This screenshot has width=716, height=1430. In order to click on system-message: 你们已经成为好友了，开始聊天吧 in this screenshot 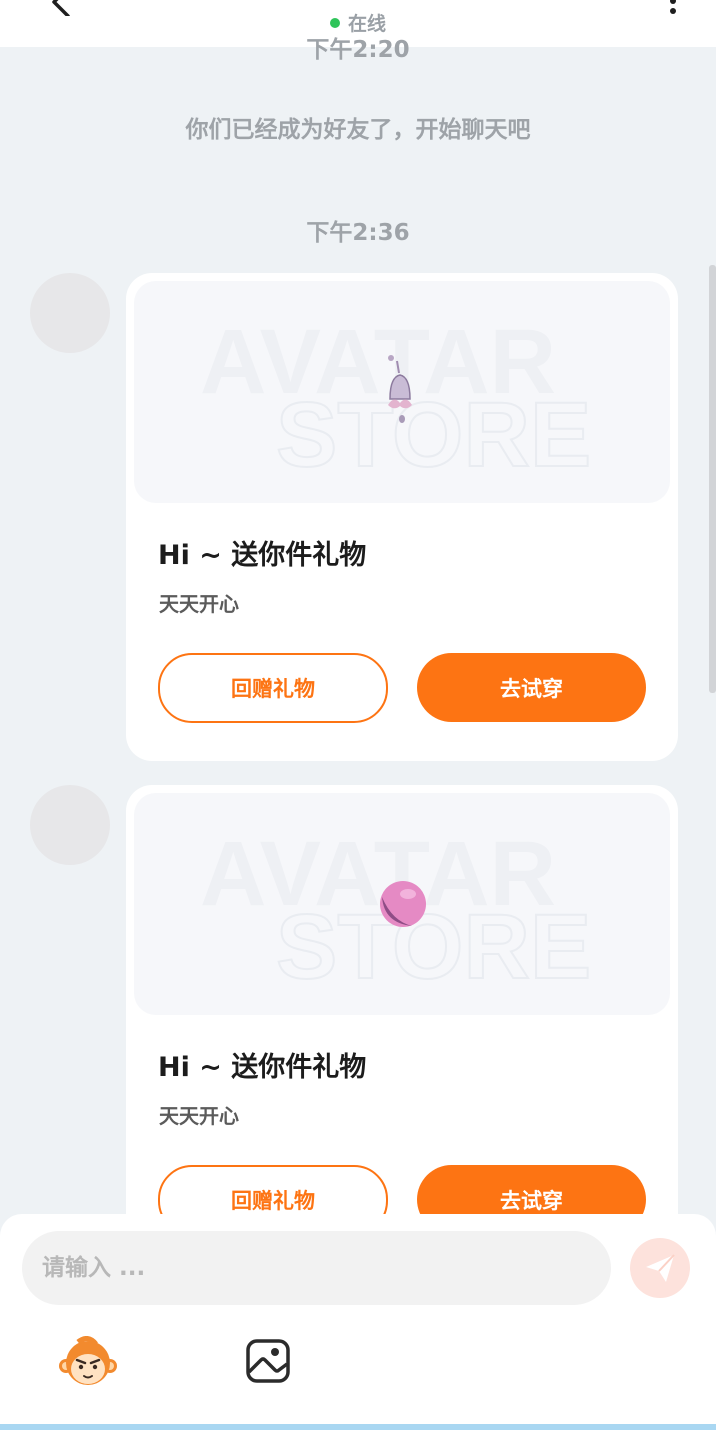, I will do `click(358, 130)`.